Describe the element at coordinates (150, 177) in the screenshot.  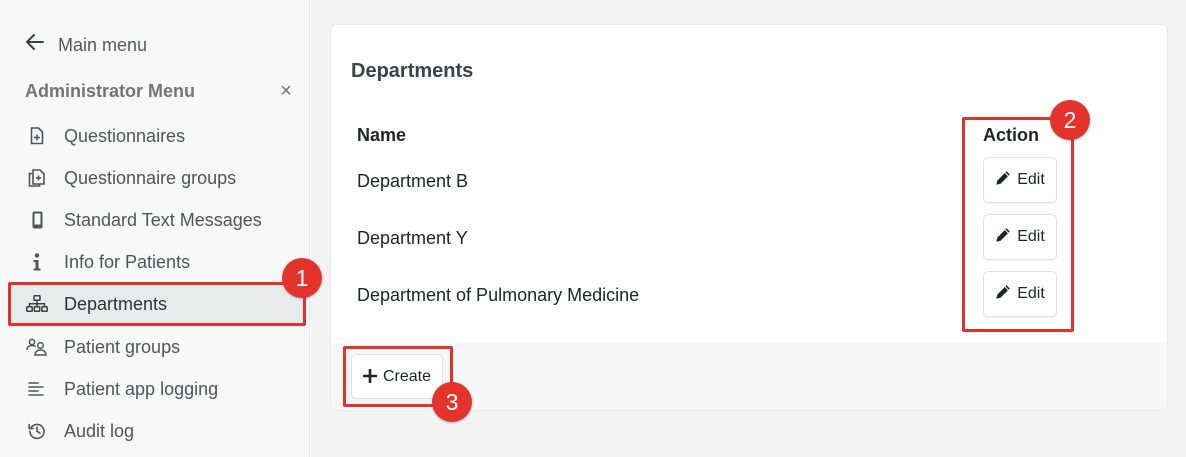
I see `sidebar-item-label: Questionnaire groups` at that location.